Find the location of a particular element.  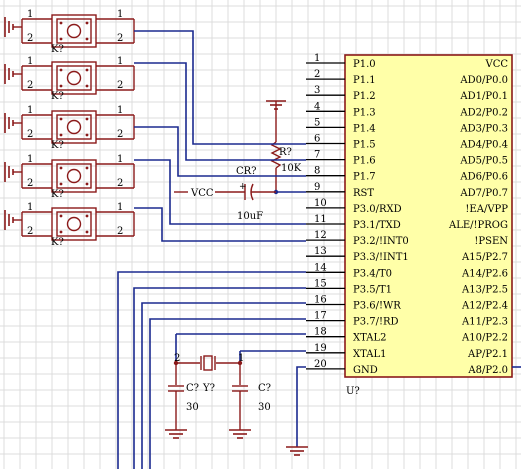

mcu-pin-name-right: A10/P2.2 is located at coordinates (484, 338).